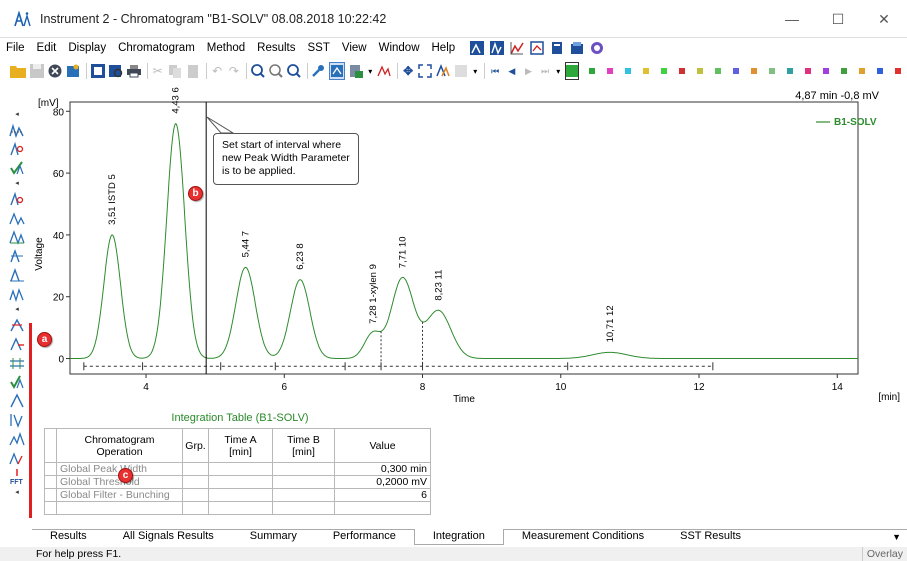 The image size is (907, 561). I want to click on preview-icon, so click(115, 71).